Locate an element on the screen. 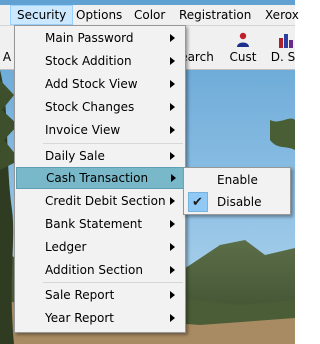 This screenshot has height=344, width=320. menu-item-label: Invoice View is located at coordinates (83, 130).